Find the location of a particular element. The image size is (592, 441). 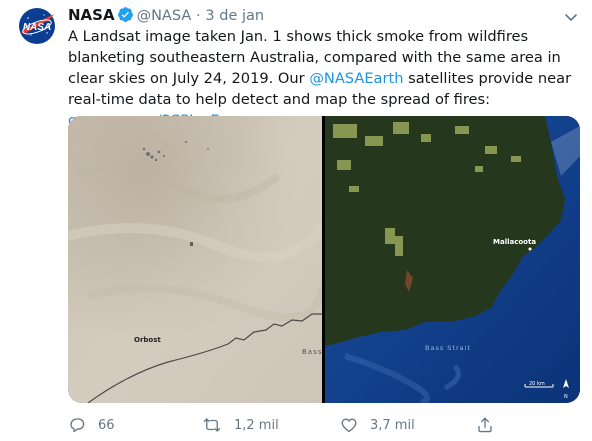

bass-strait-label: Bass Strait is located at coordinates (448, 348).